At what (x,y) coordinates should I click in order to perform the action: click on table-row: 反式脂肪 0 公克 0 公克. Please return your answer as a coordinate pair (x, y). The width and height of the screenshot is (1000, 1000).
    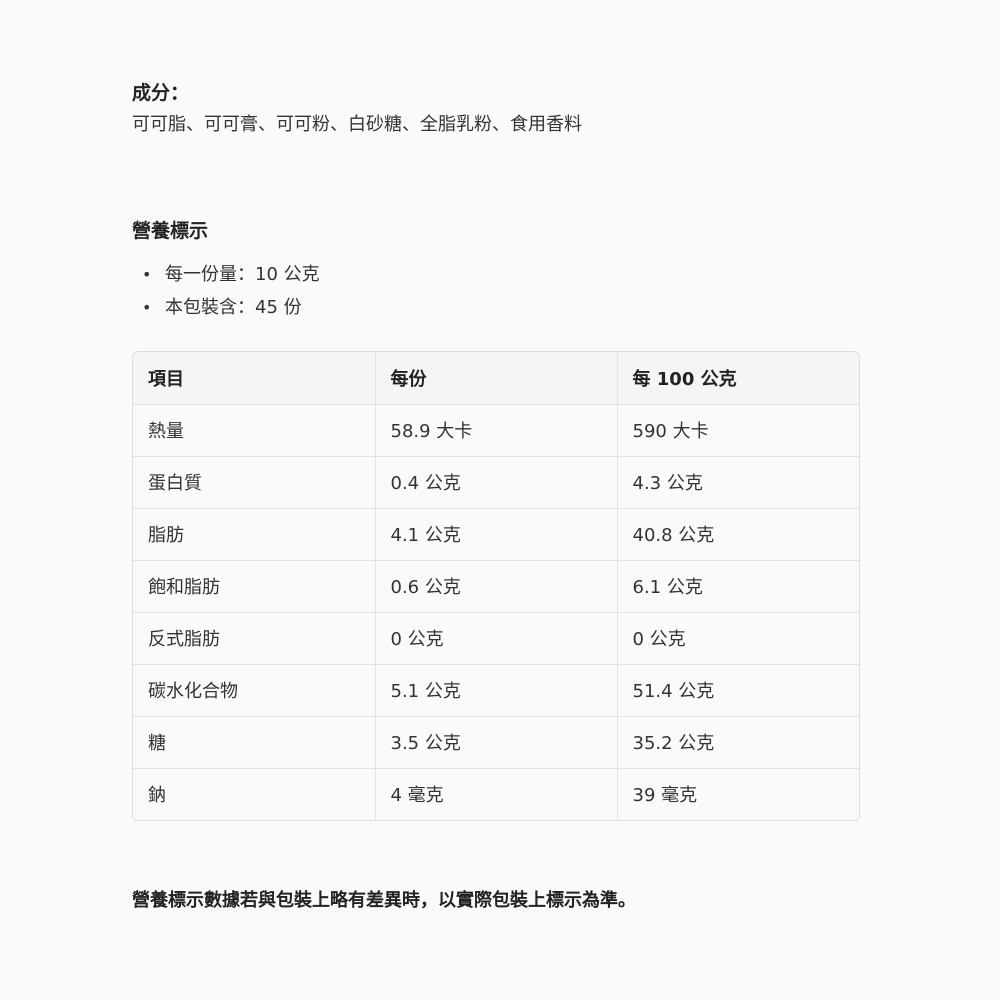
    Looking at the image, I should click on (496, 638).